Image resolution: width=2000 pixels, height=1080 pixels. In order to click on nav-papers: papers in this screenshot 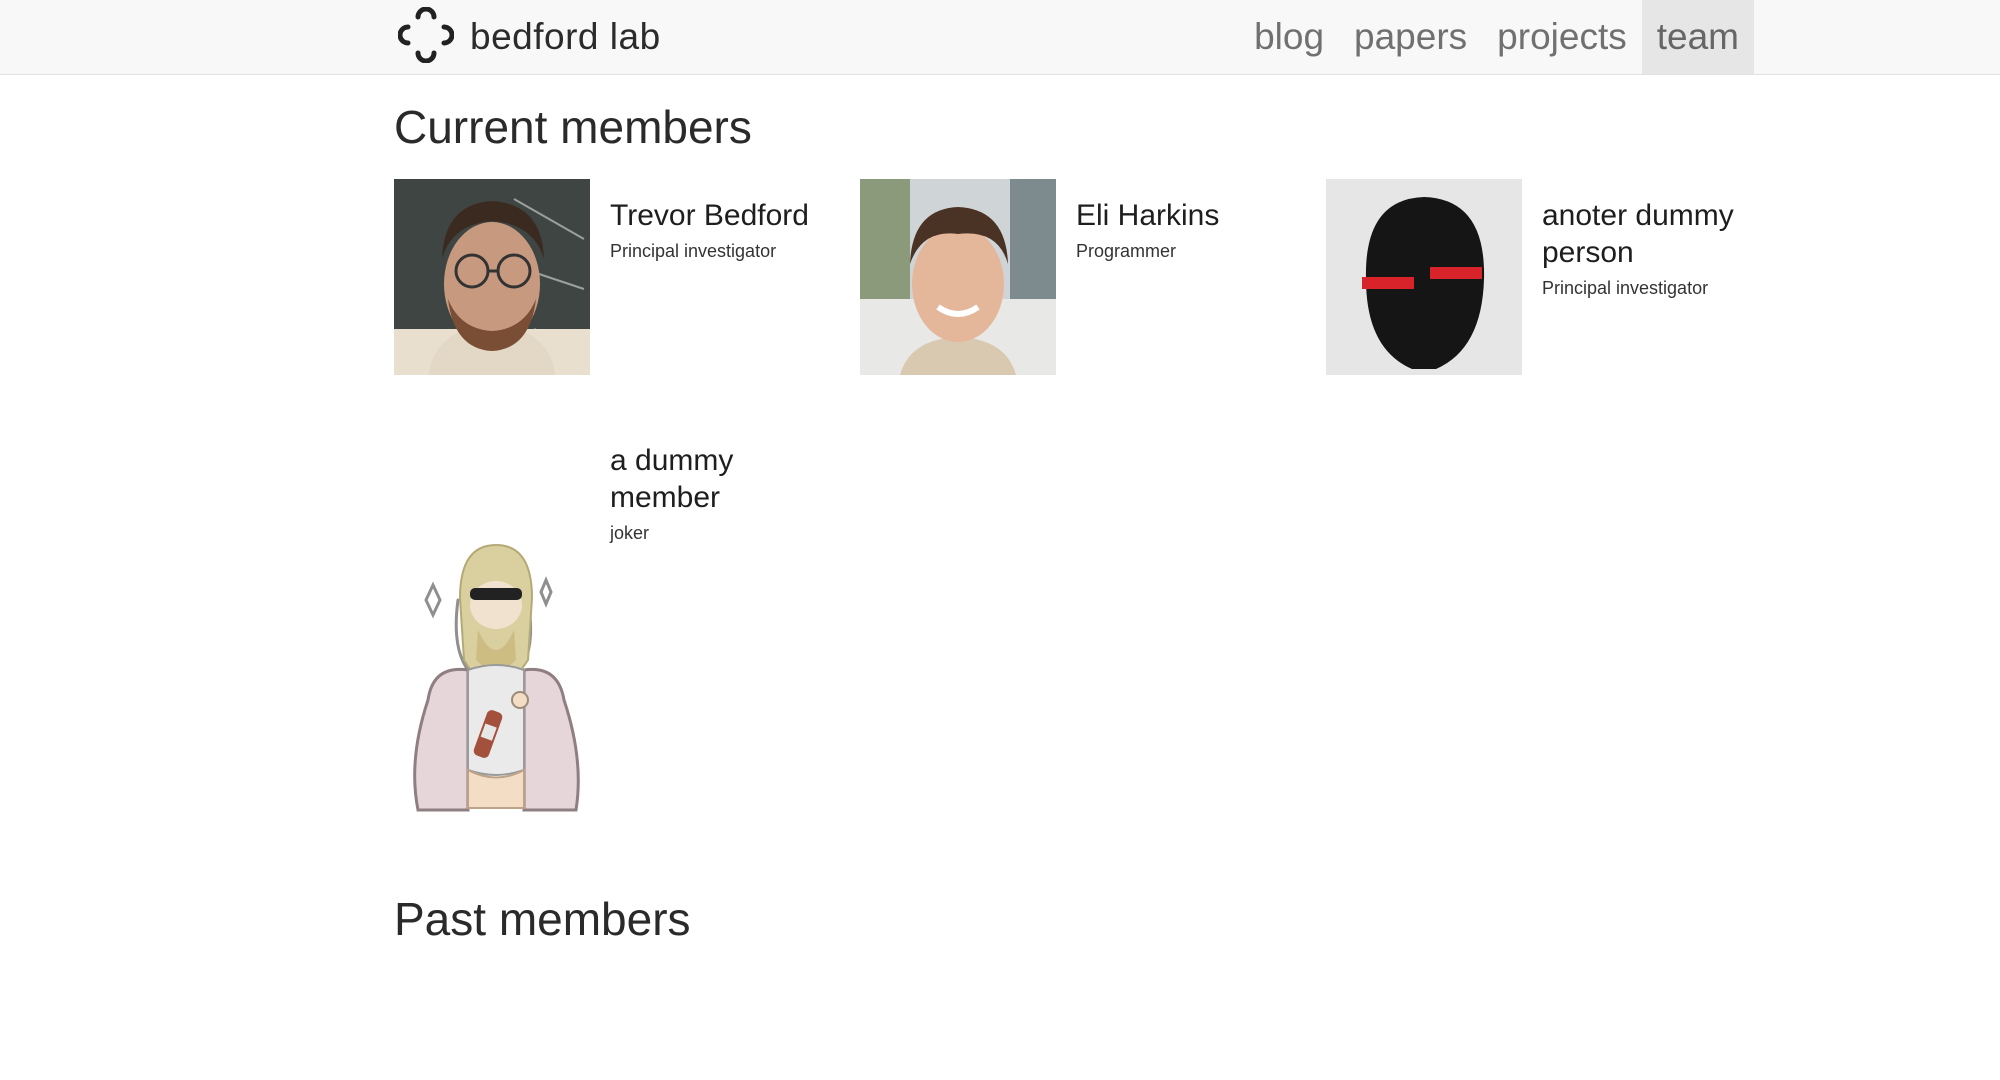, I will do `click(1410, 37)`.